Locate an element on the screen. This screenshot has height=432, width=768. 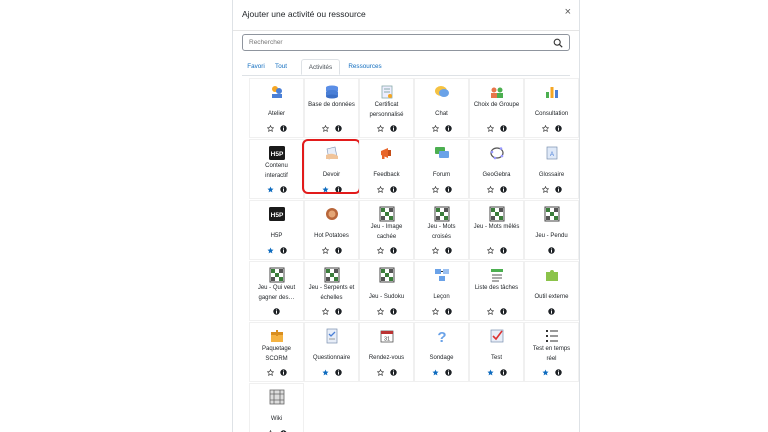
activity-tile-questionnaire: Questionnaire is located at coordinates (331, 352).